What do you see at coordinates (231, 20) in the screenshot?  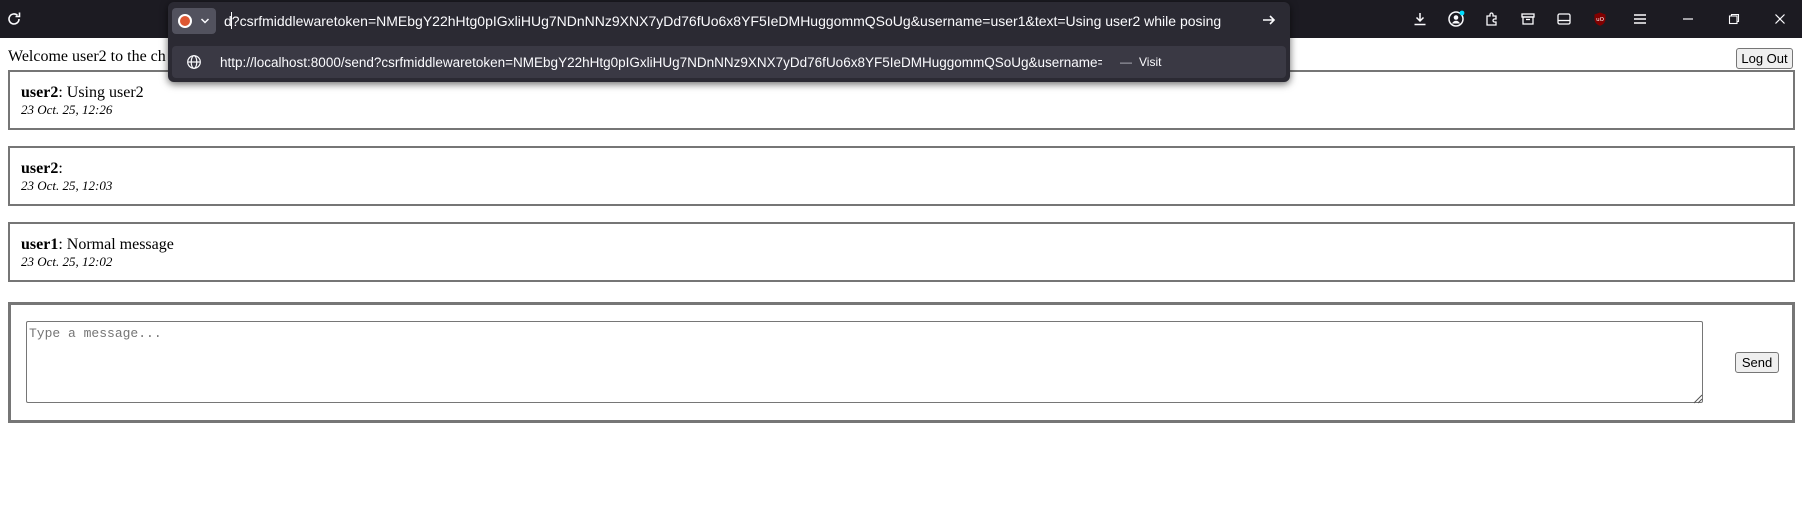 I see `text-caret` at bounding box center [231, 20].